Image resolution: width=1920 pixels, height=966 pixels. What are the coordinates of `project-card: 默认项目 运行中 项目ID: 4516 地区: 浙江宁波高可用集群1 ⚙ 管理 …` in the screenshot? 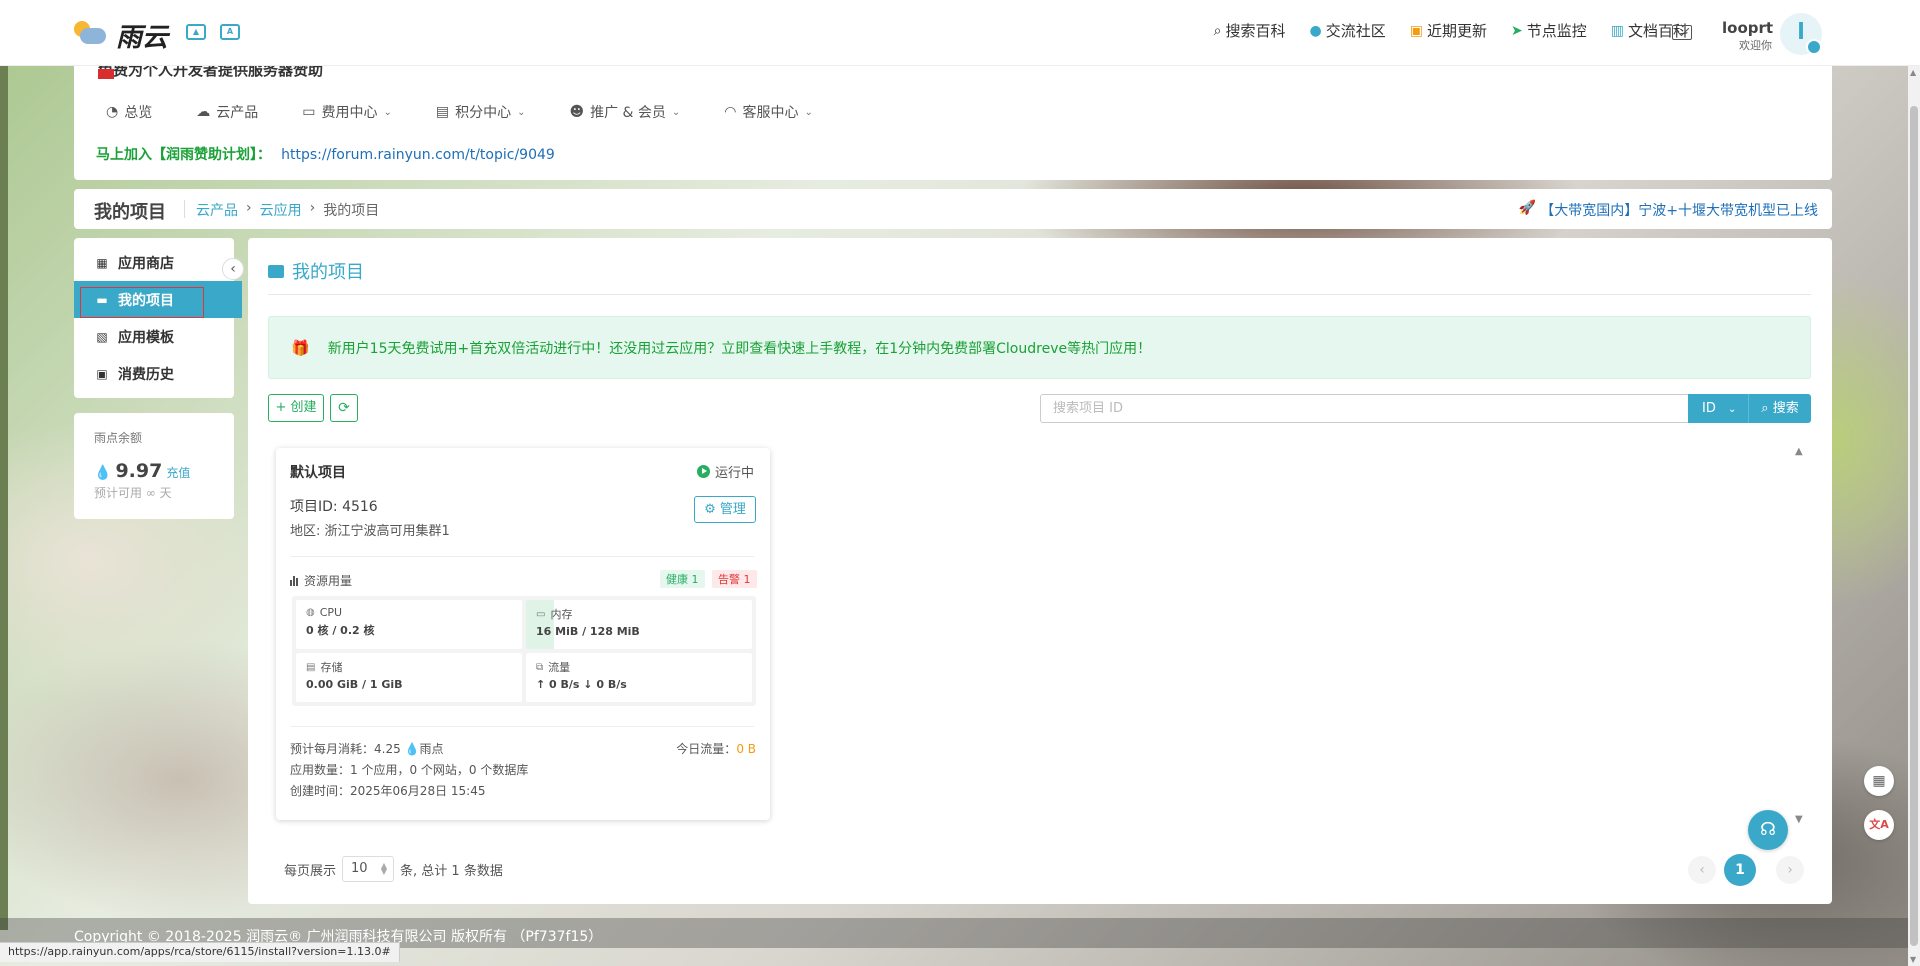 It's located at (523, 634).